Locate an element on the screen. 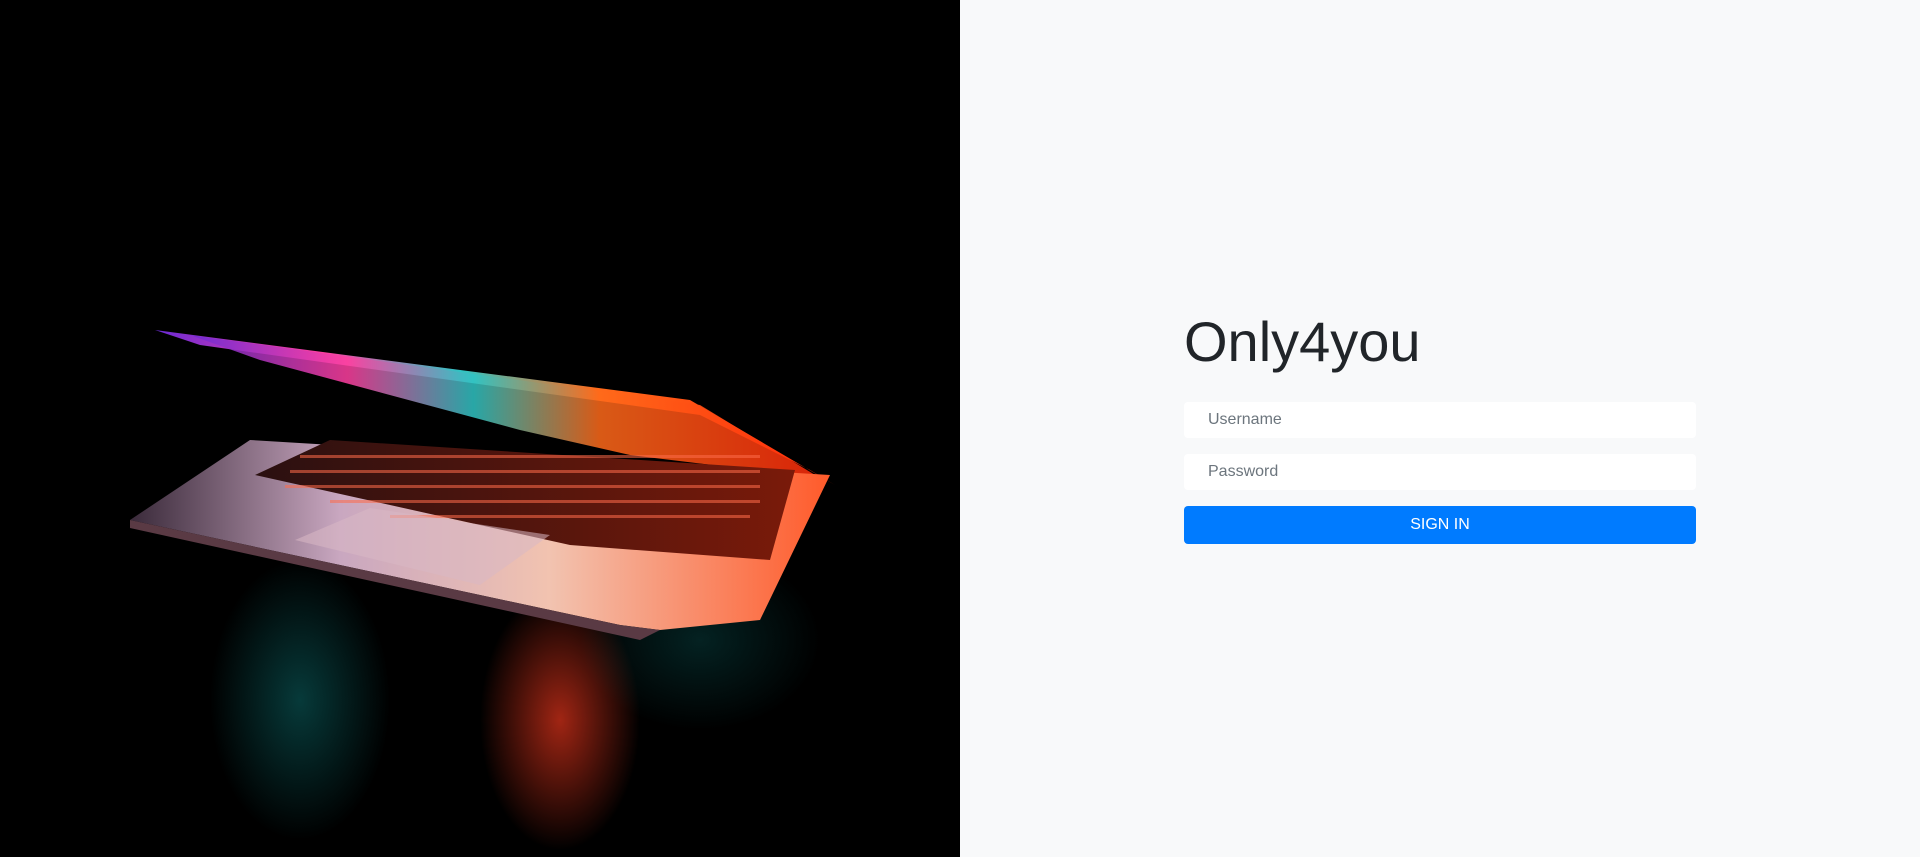 The image size is (1920, 857). login-form: Only4you SIGN IN is located at coordinates (1440, 425).